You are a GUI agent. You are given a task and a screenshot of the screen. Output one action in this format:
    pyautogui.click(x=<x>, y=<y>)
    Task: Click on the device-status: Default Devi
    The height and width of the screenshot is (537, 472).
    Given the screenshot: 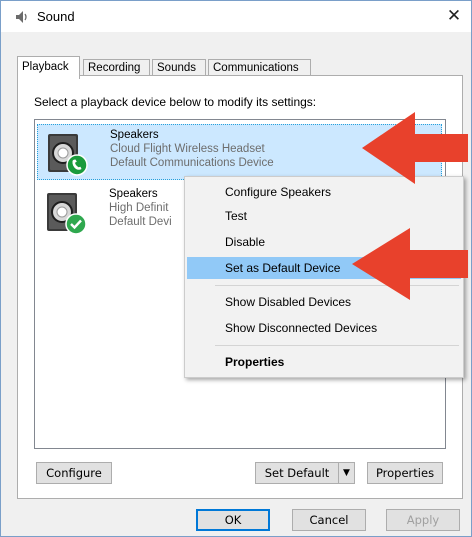 What is the action you would take?
    pyautogui.click(x=140, y=222)
    